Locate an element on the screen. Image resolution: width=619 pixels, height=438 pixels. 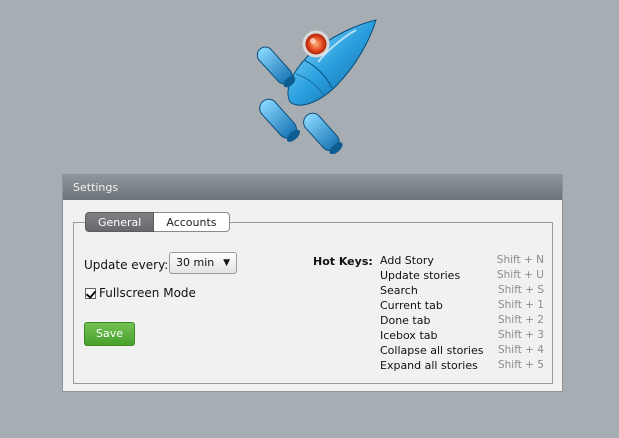
hotkey-action: Add Story is located at coordinates (407, 260).